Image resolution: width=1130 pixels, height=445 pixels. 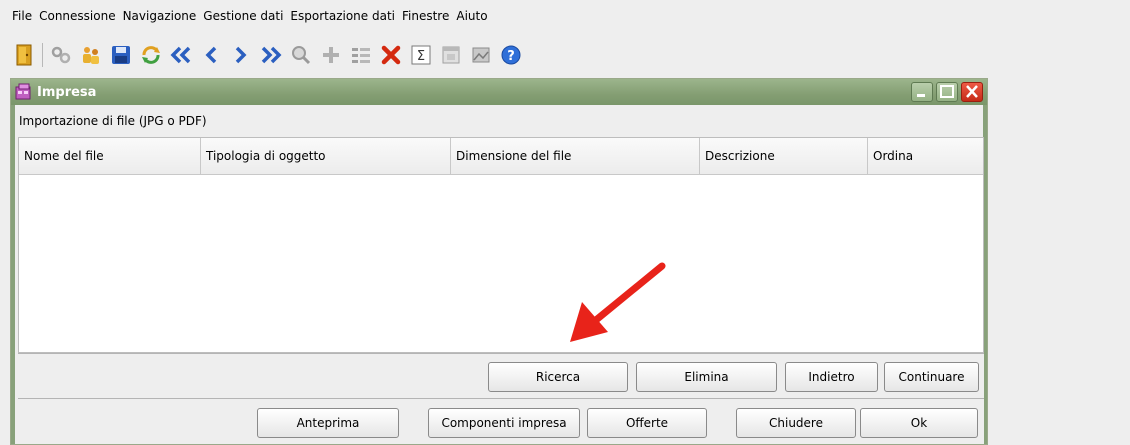 I want to click on window-controls, so click(x=945, y=92).